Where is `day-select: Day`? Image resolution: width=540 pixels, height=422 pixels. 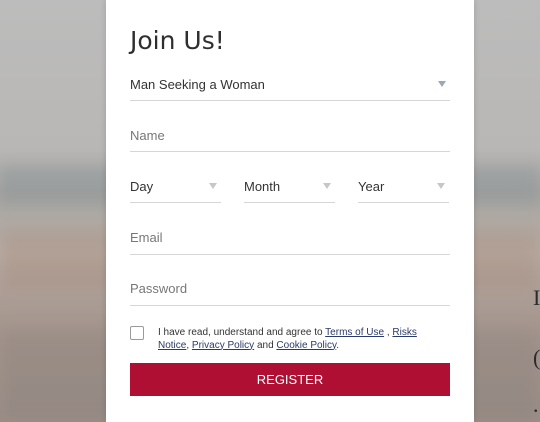
day-select: Day is located at coordinates (175, 191).